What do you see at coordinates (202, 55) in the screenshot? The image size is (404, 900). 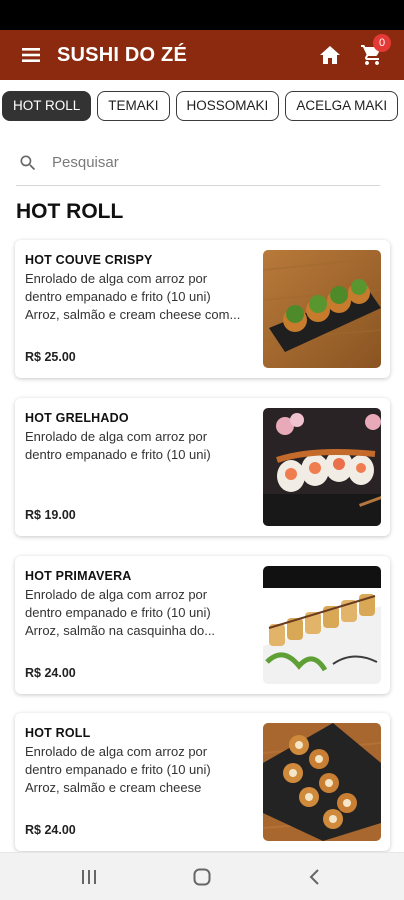 I see `app-bar: SUSHI DO ZÉ 0` at bounding box center [202, 55].